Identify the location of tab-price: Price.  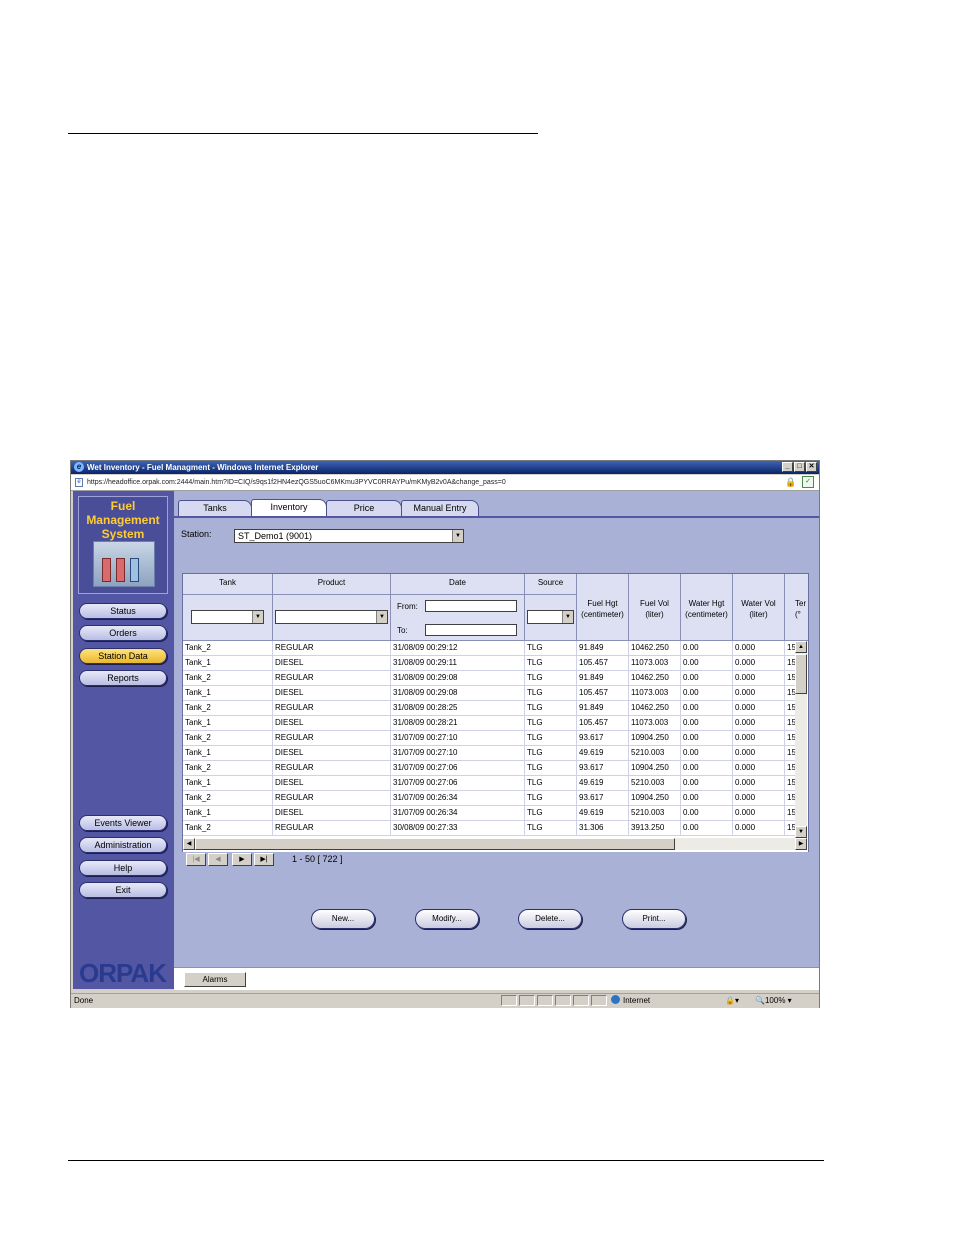
(364, 508).